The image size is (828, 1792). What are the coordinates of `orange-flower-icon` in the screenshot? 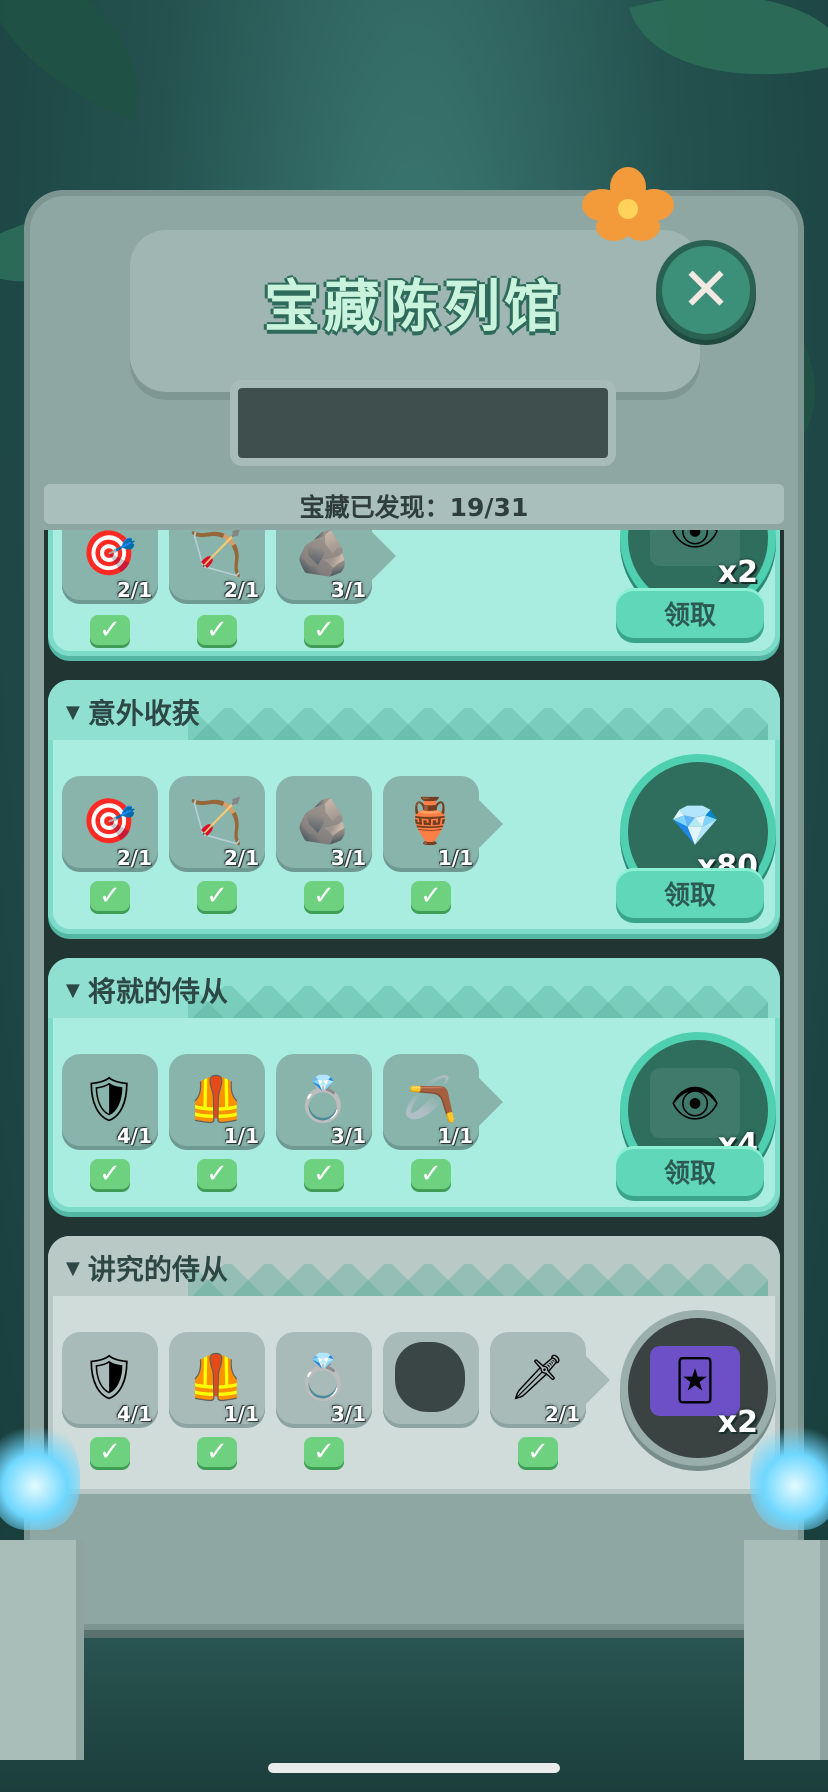 It's located at (628, 204).